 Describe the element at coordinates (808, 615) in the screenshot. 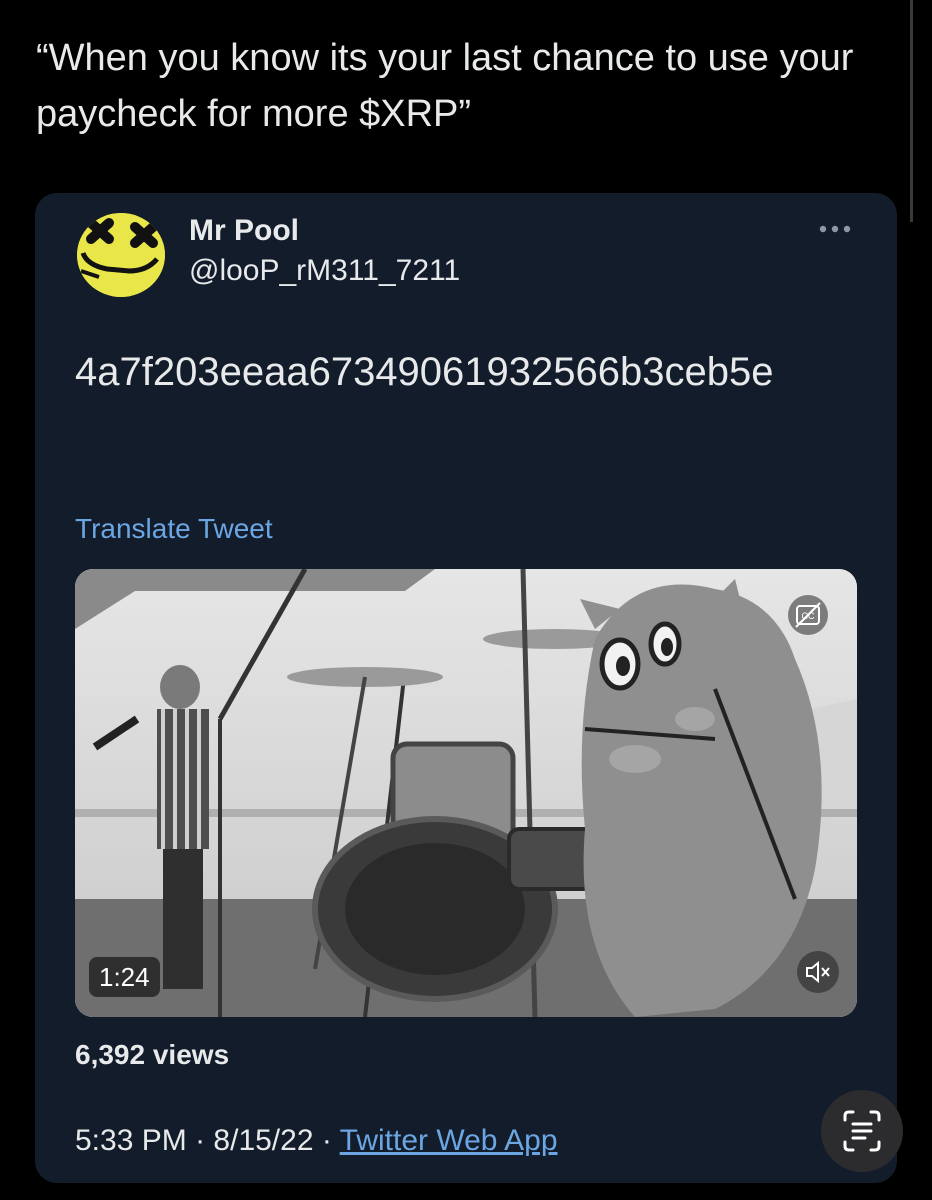

I see `closed-captions-icon: CC` at that location.